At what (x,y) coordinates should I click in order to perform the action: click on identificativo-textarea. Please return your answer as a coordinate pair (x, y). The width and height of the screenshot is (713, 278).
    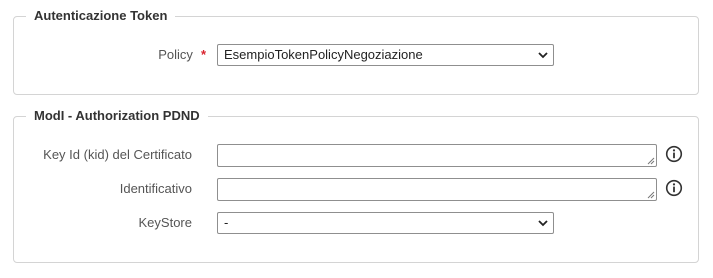
    Looking at the image, I should click on (437, 189).